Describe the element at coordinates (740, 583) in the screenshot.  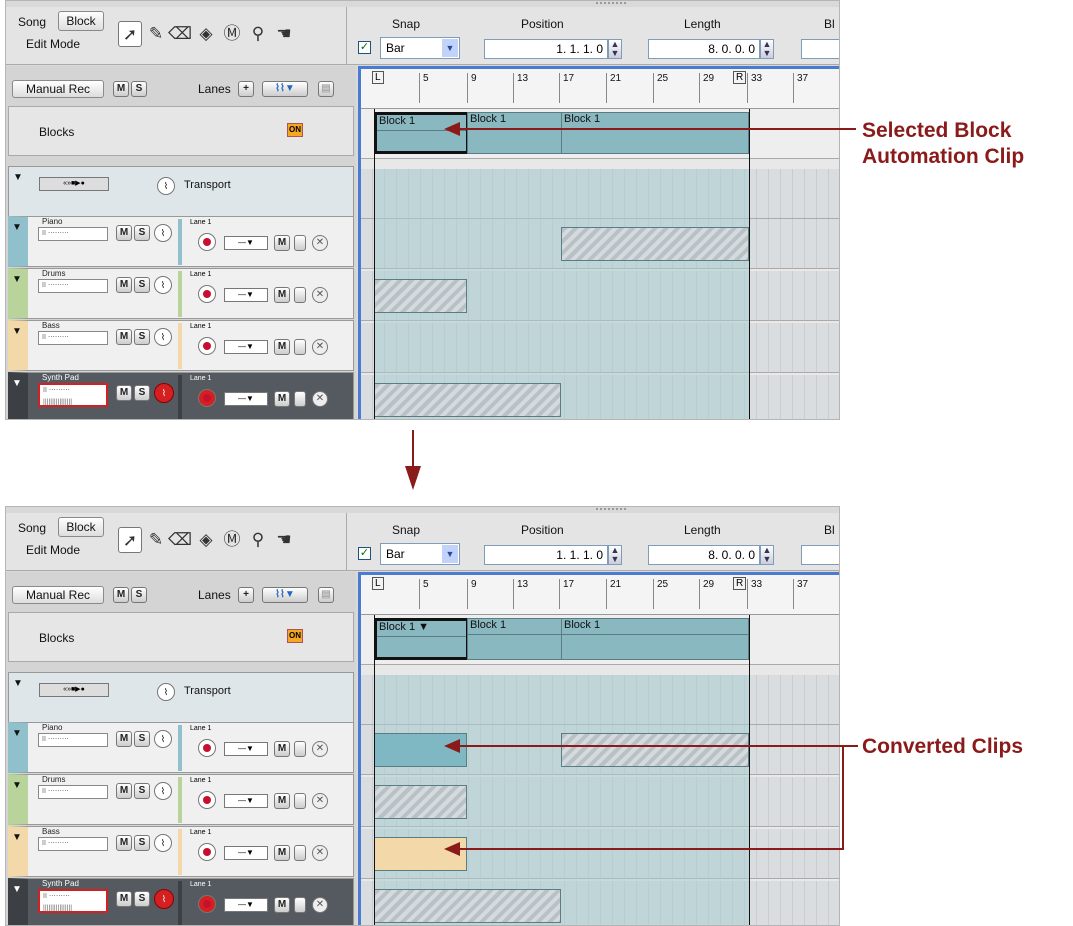
I see `right-locator: R` at that location.